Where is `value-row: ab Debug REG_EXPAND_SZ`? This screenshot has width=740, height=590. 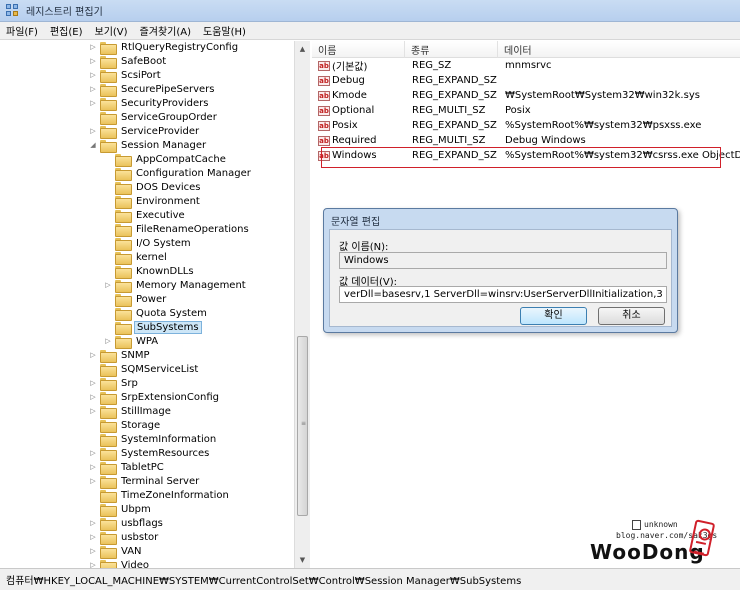 value-row: ab Debug REG_EXPAND_SZ is located at coordinates (526, 80).